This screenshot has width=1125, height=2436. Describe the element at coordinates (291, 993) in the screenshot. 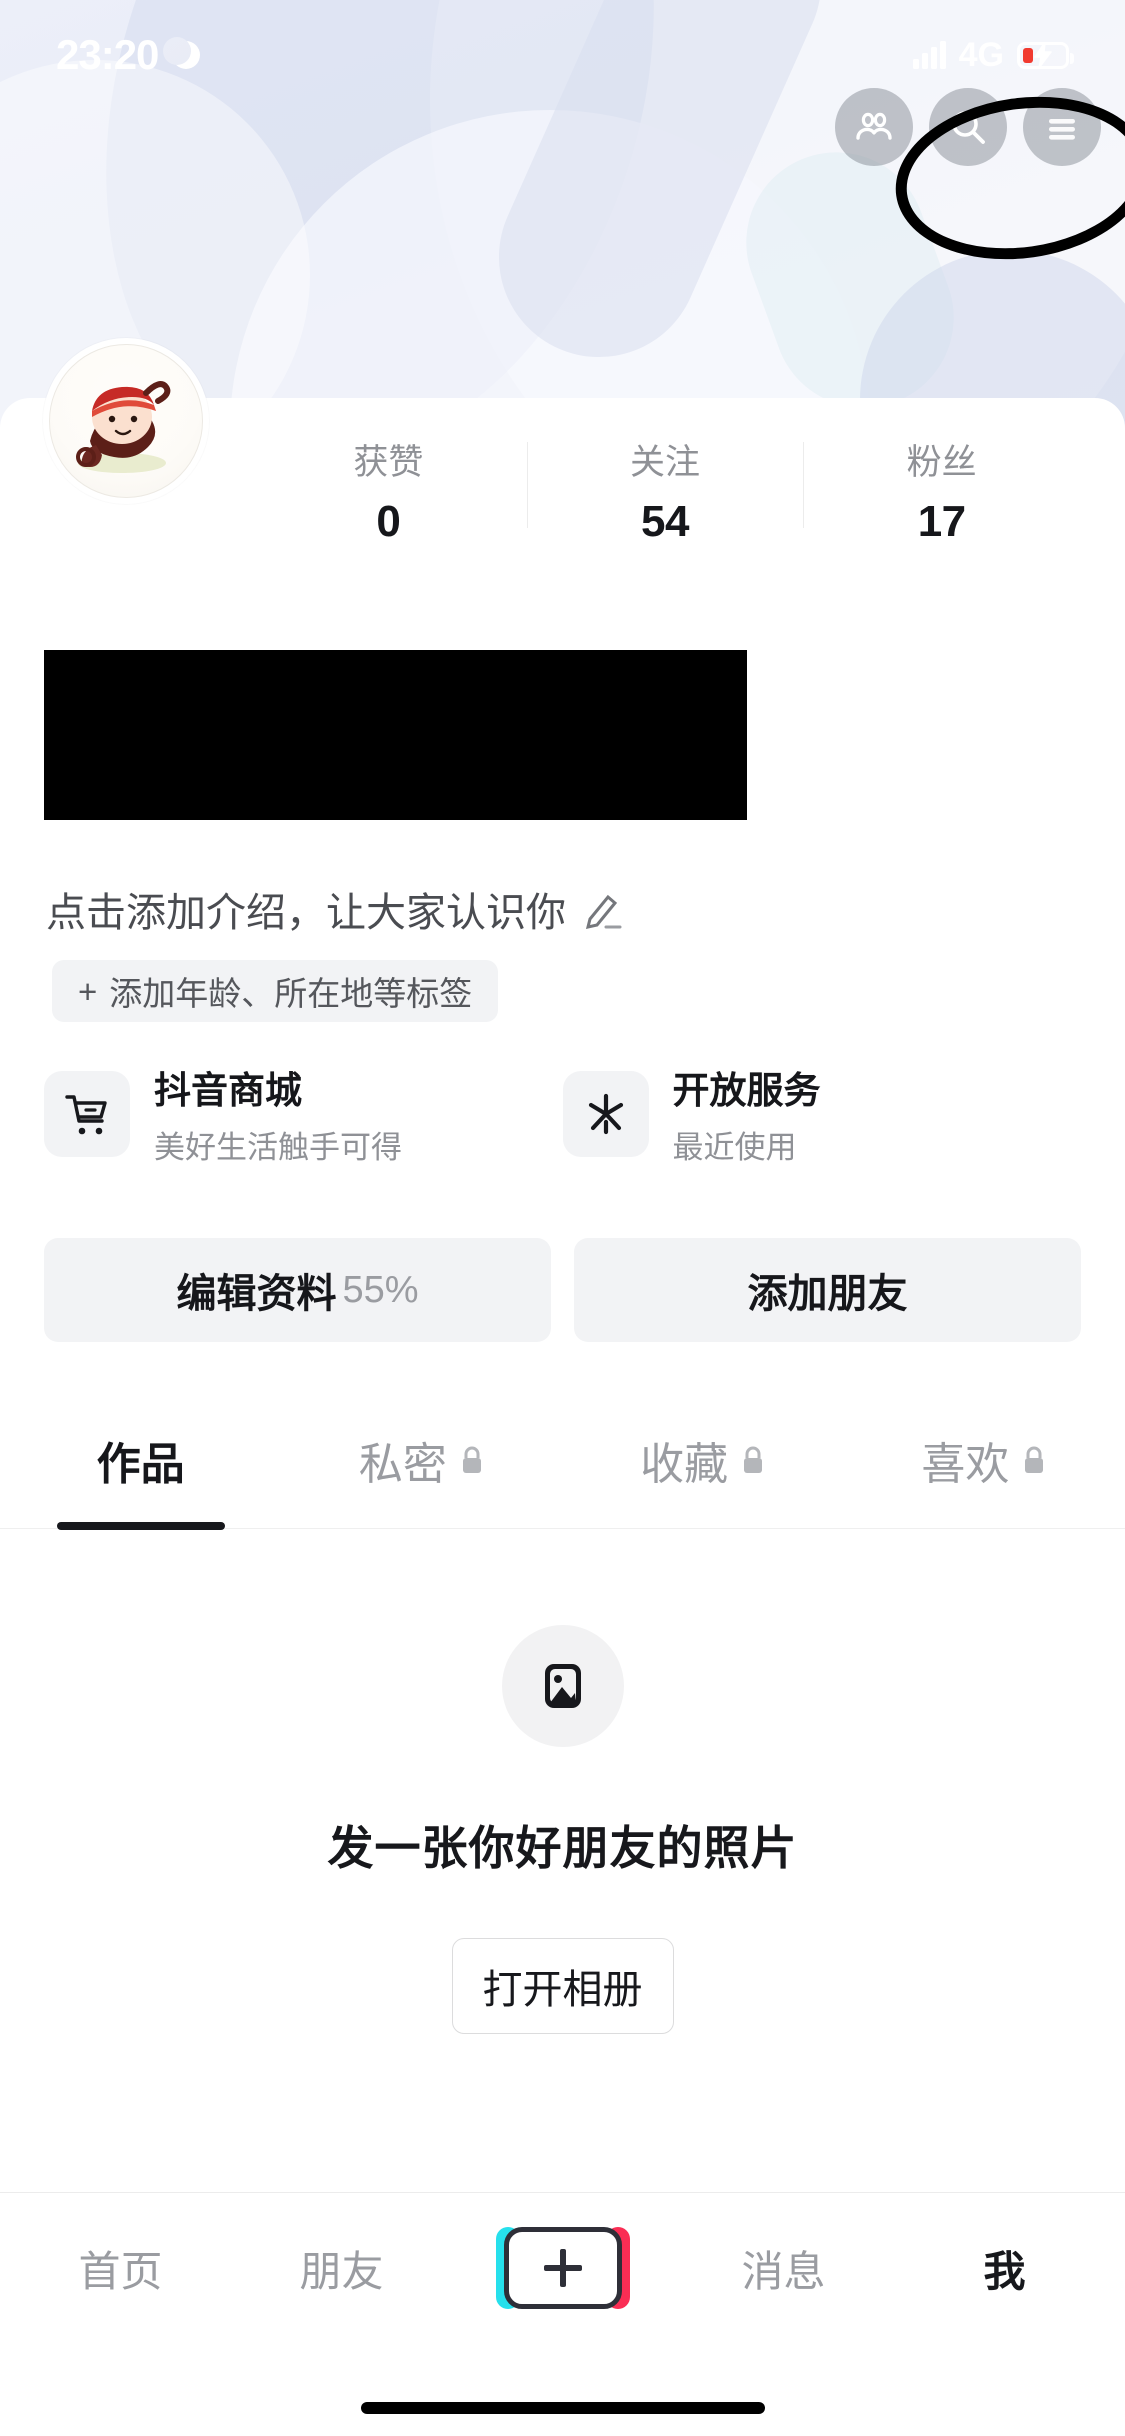

I see `add-tags-label: 添加年龄、所在地等标签` at that location.